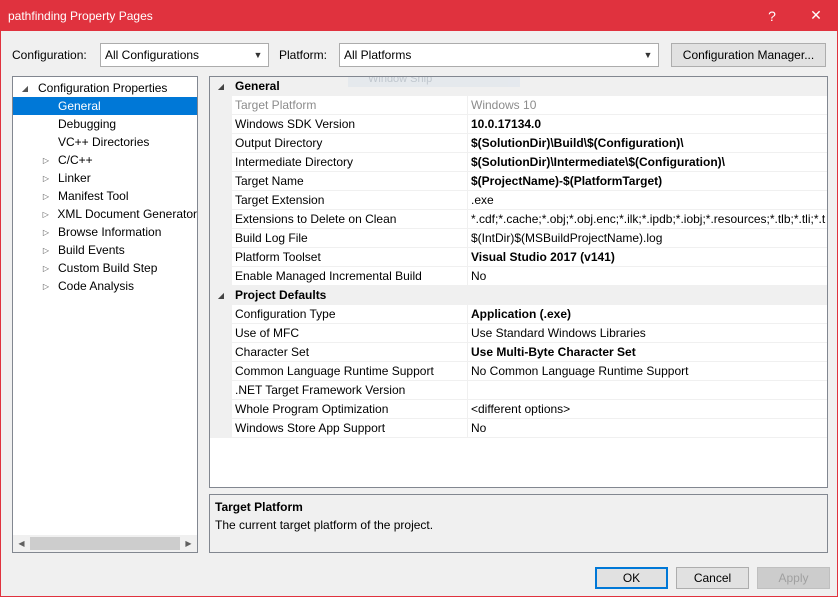  I want to click on chevron-down-icon: ▼, so click(648, 55).